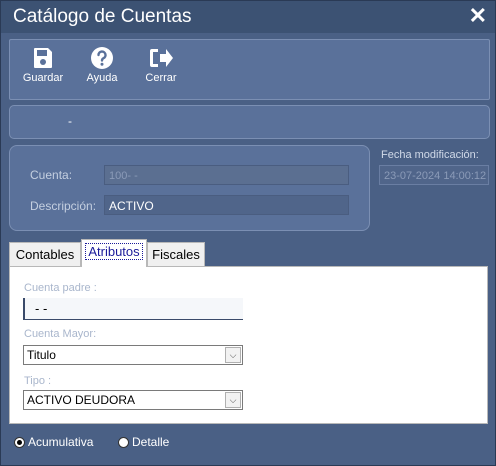  Describe the element at coordinates (189, 188) in the screenshot. I see `account-header-panel: Cuenta: 100- - Descripción: ACTIVO` at that location.